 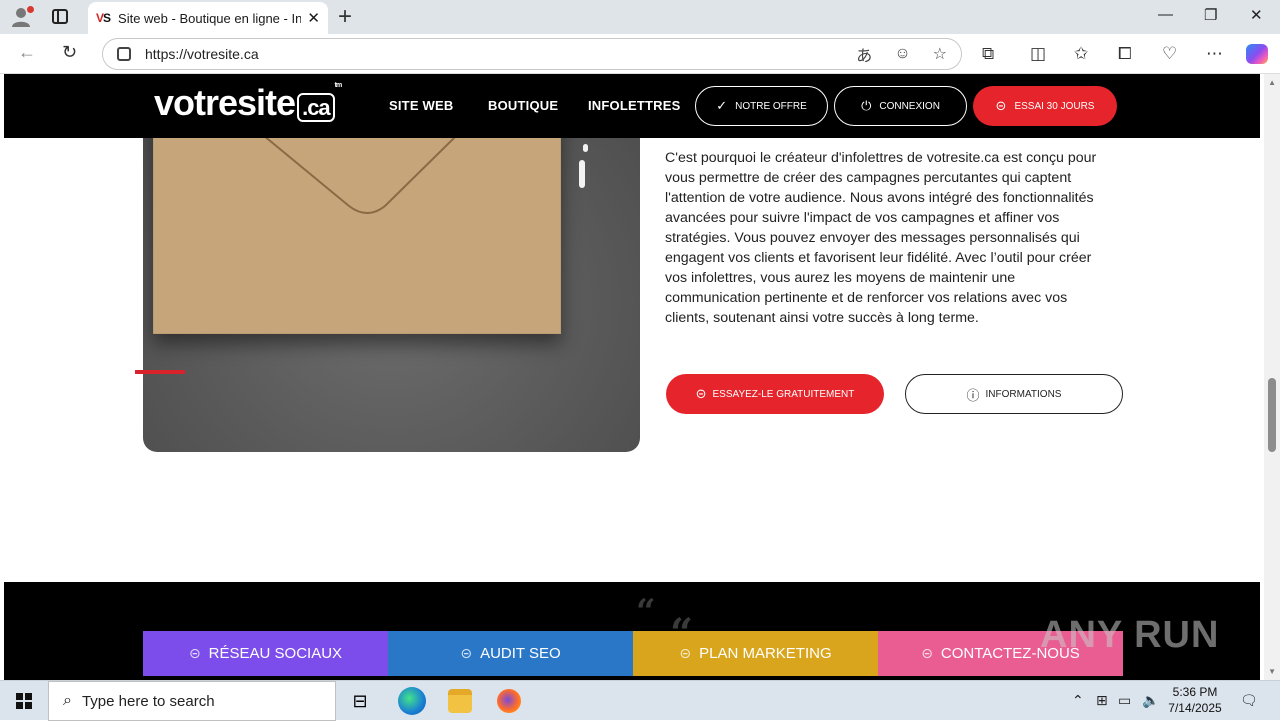 What do you see at coordinates (202, 54) in the screenshot?
I see `url-text: https://votresite.ca` at bounding box center [202, 54].